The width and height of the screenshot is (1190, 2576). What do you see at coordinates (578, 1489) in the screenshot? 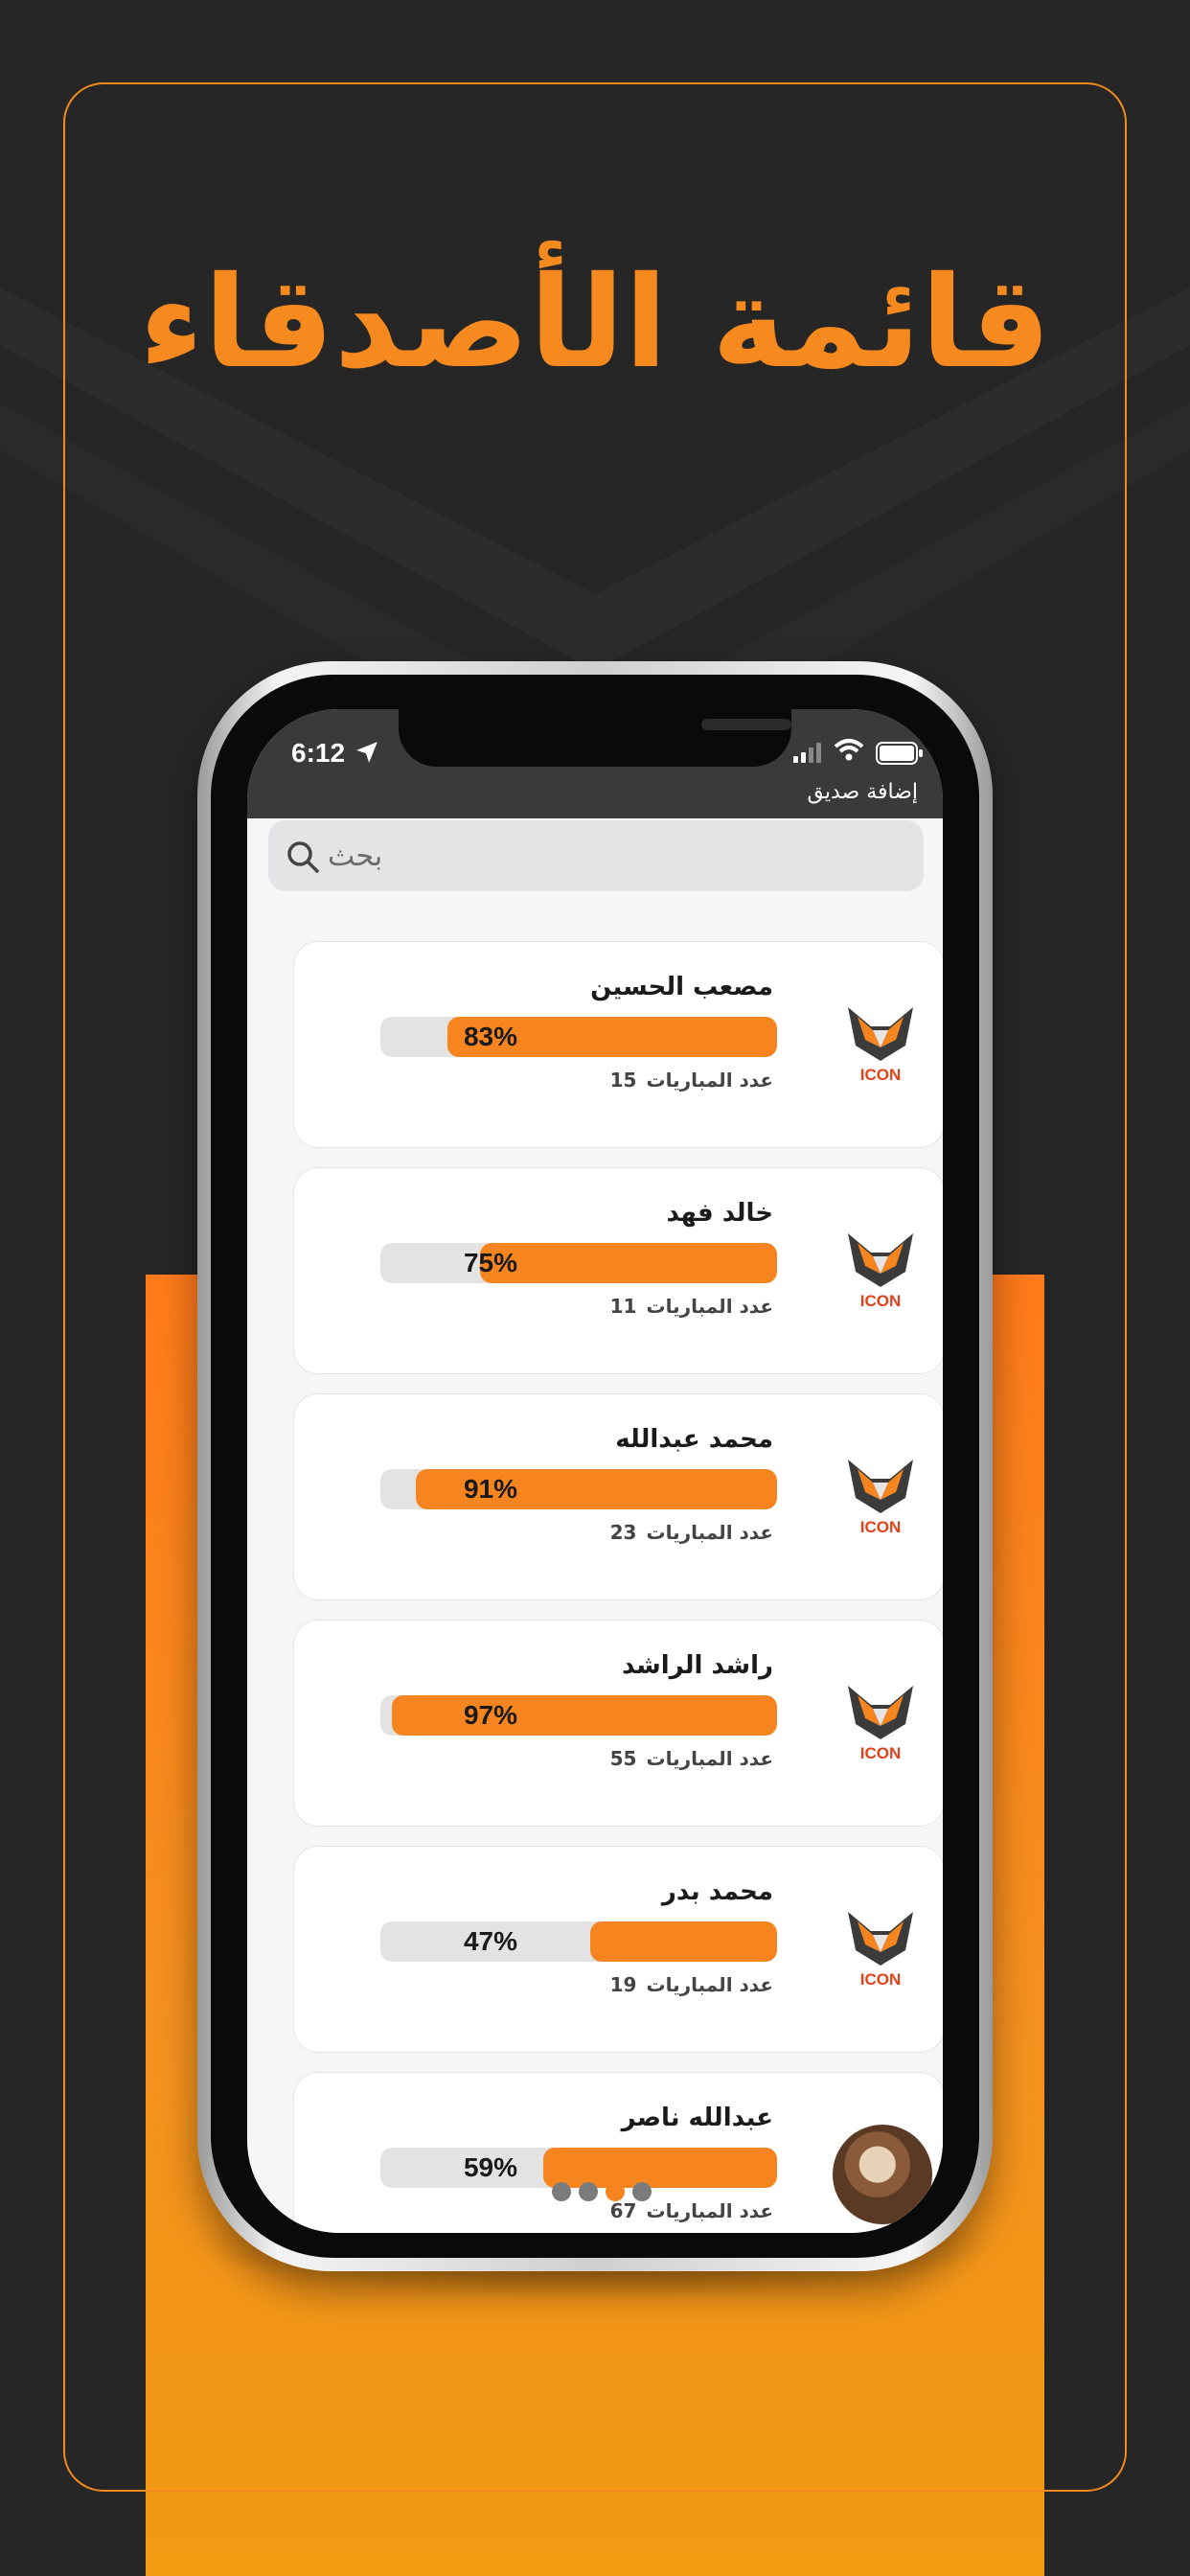
I see `win-rate-bar: 91%` at bounding box center [578, 1489].